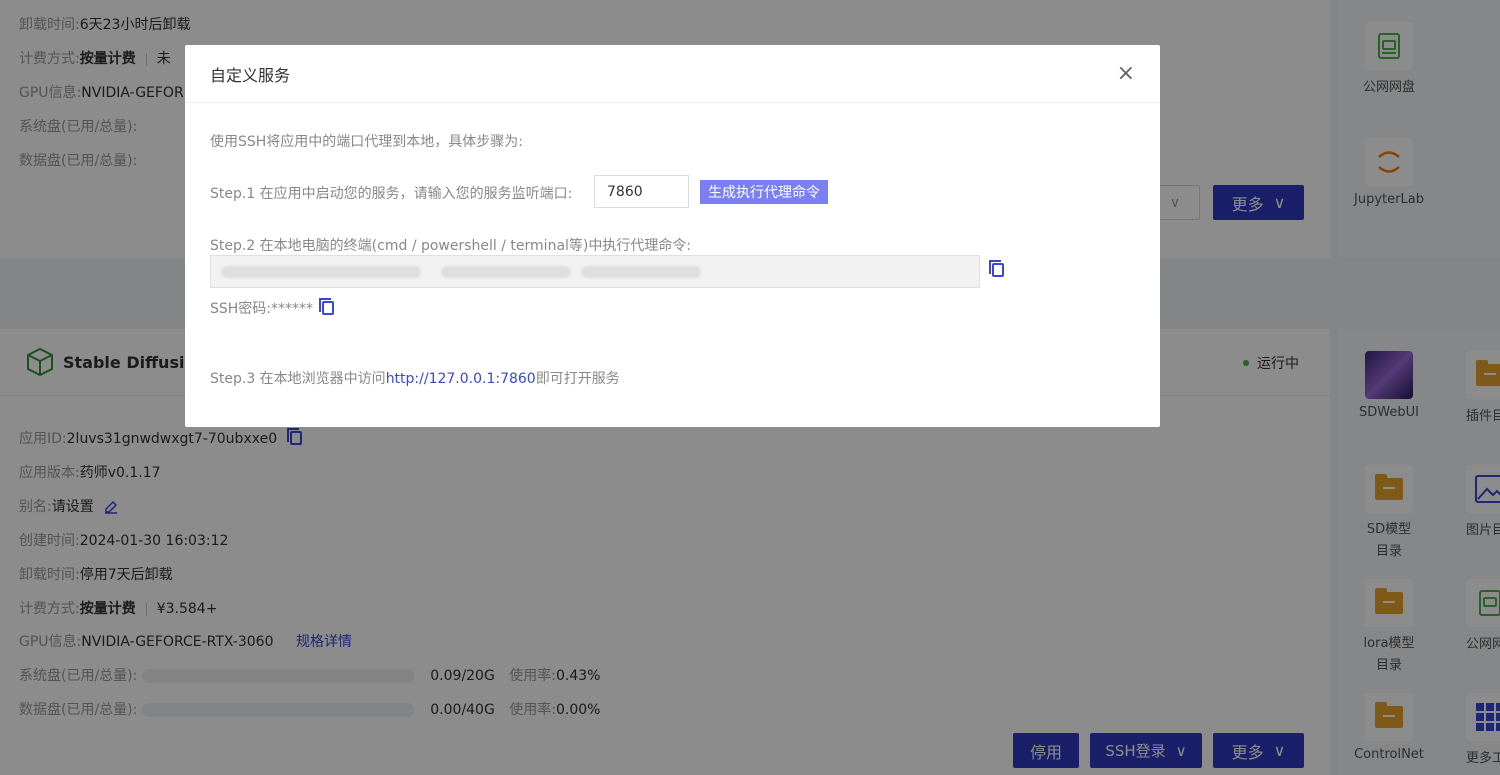 The image size is (1500, 775). I want to click on port-input, so click(641, 191).